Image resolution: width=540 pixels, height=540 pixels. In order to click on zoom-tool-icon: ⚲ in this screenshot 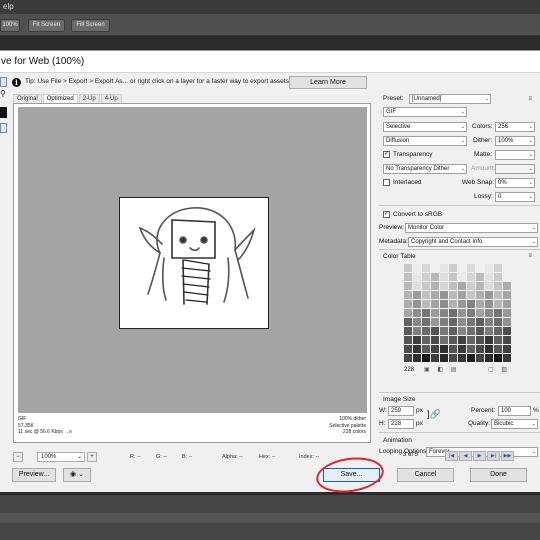, I will do `click(3, 94)`.